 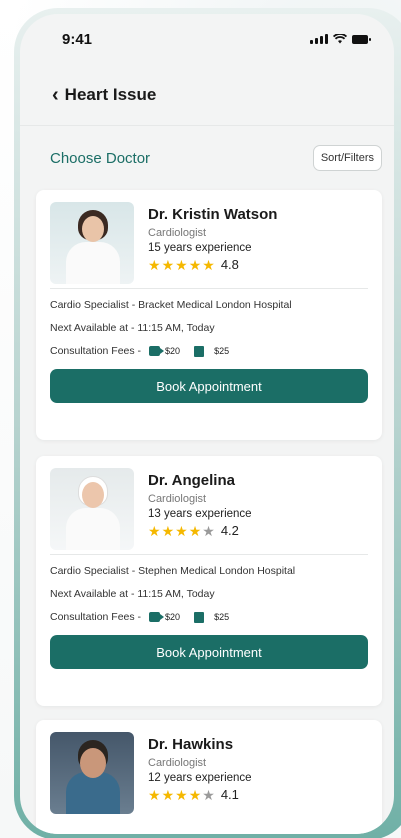 I want to click on doctor-name: Dr. Angelina, so click(x=200, y=480).